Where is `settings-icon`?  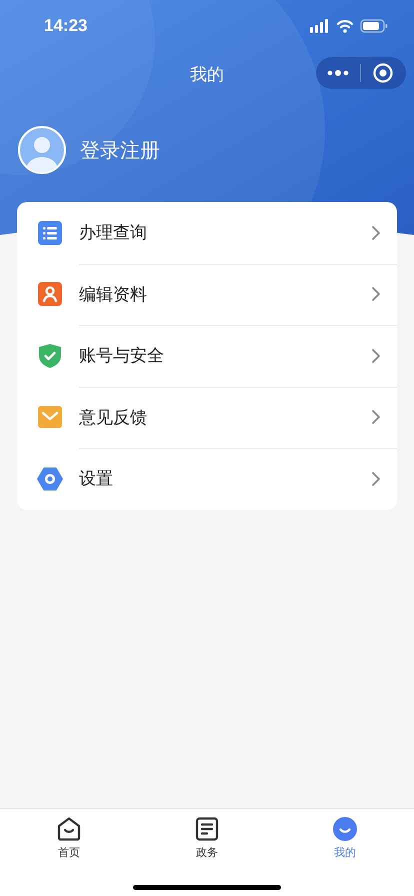 settings-icon is located at coordinates (50, 478).